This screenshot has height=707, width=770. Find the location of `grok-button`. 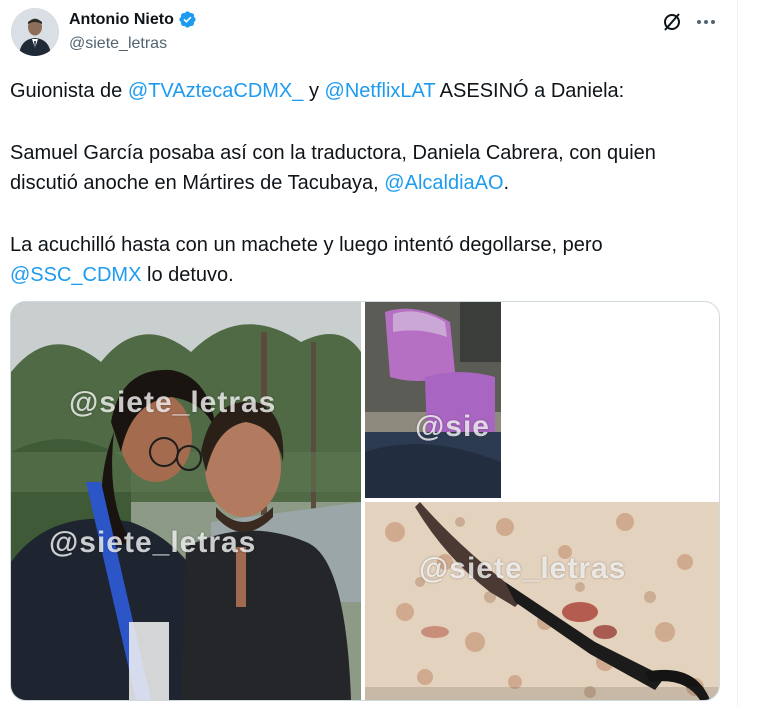

grok-button is located at coordinates (672, 22).